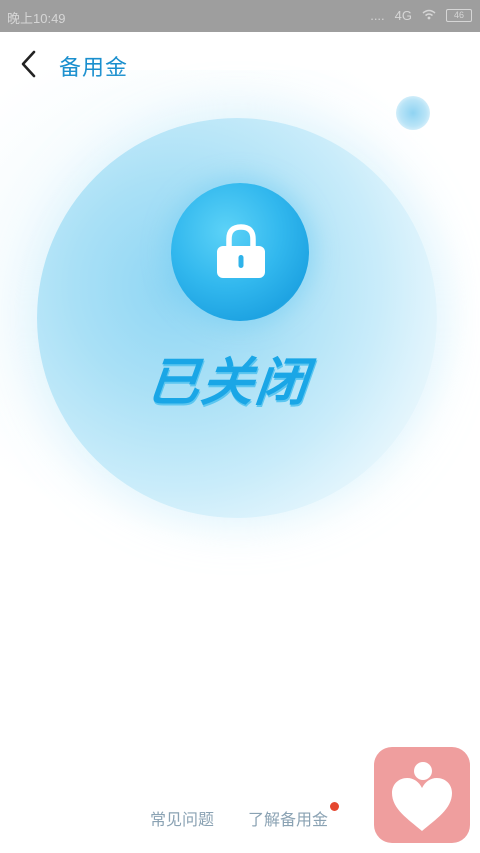  I want to click on lock-icon, so click(241, 251).